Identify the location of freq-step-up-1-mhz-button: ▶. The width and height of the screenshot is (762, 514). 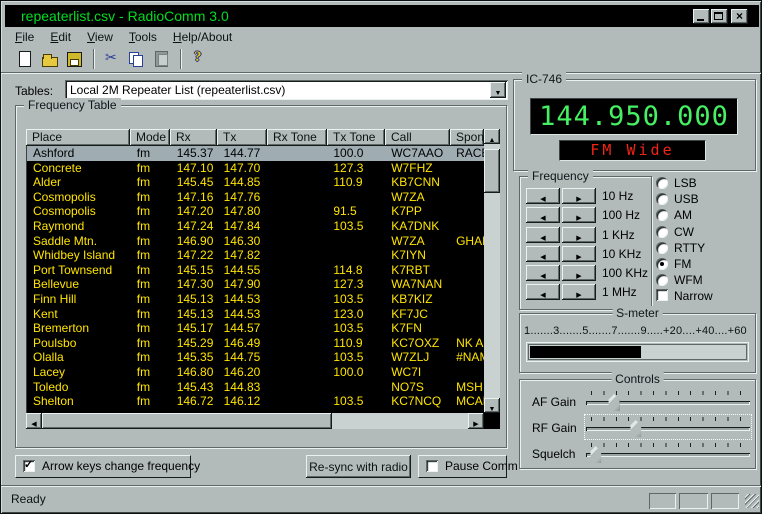
(579, 292).